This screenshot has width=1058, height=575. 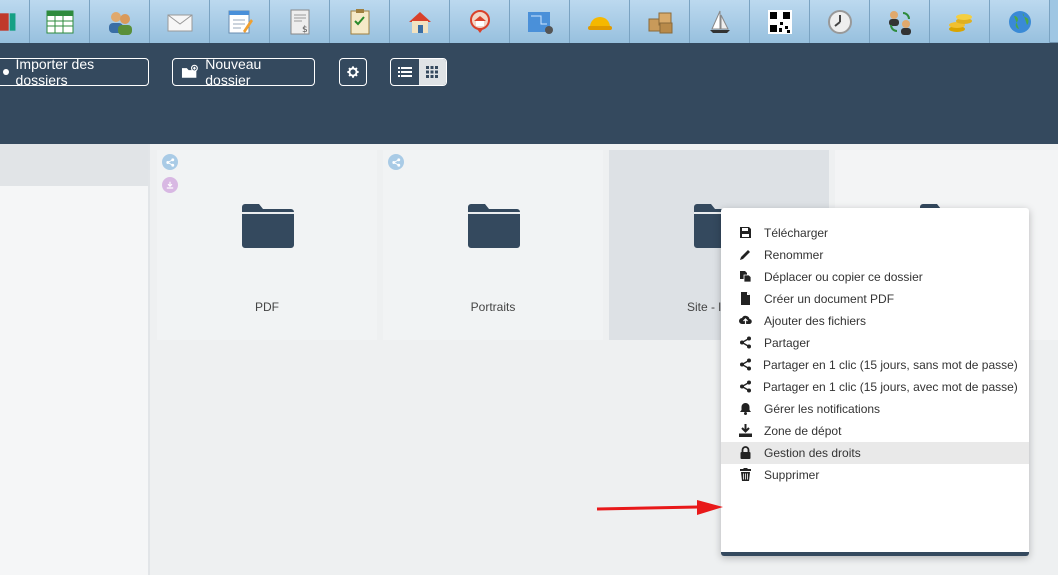 I want to click on new-folder-label: Nouveau dossier, so click(x=233, y=72).